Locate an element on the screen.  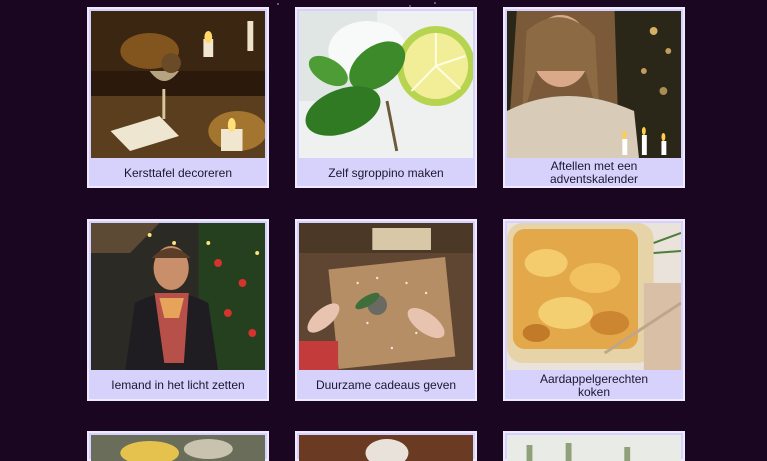
card-licht-zetten: Iemand in het licht zetten is located at coordinates (178, 310).